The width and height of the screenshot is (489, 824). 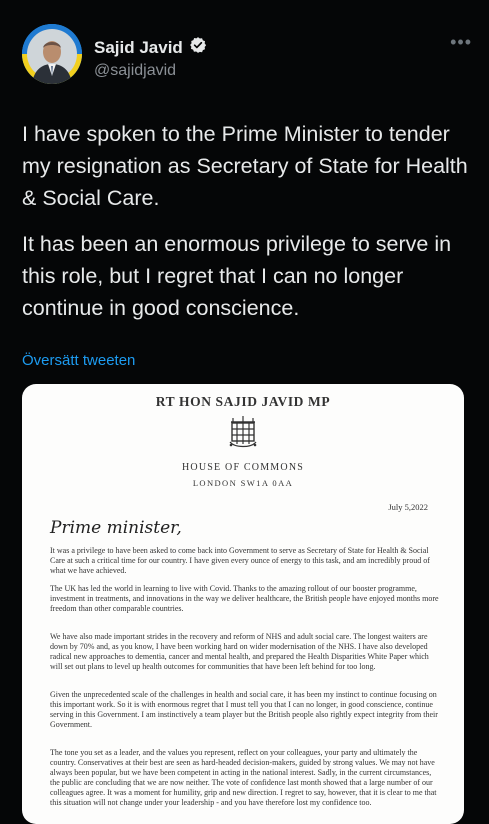 What do you see at coordinates (408, 507) in the screenshot?
I see `letter-date: July 5,2022` at bounding box center [408, 507].